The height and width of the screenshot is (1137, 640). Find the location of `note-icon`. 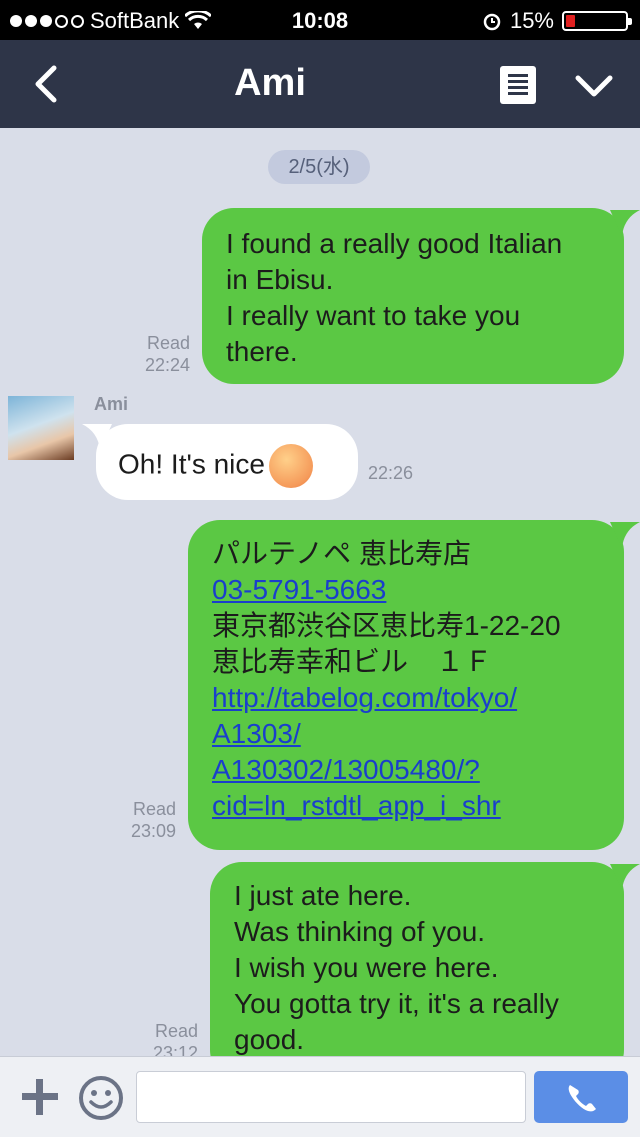

note-icon is located at coordinates (518, 85).